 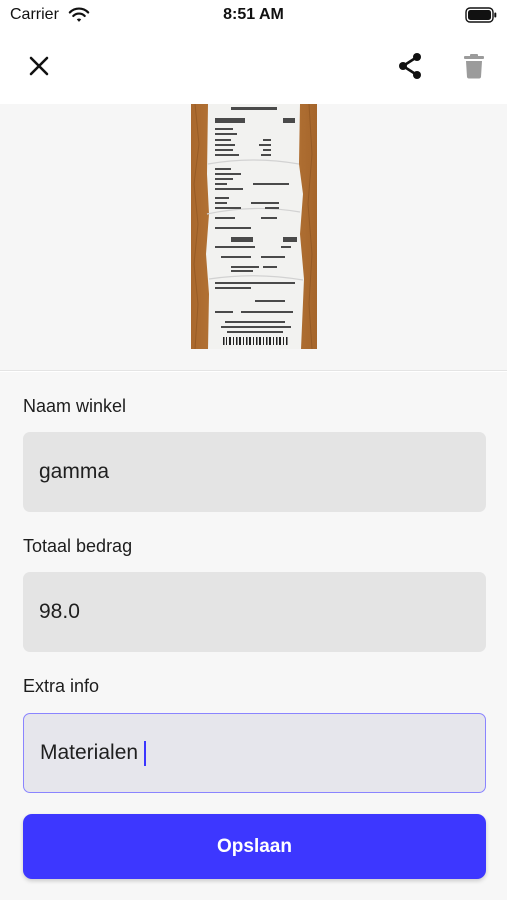 I want to click on delete-button, so click(x=474, y=66).